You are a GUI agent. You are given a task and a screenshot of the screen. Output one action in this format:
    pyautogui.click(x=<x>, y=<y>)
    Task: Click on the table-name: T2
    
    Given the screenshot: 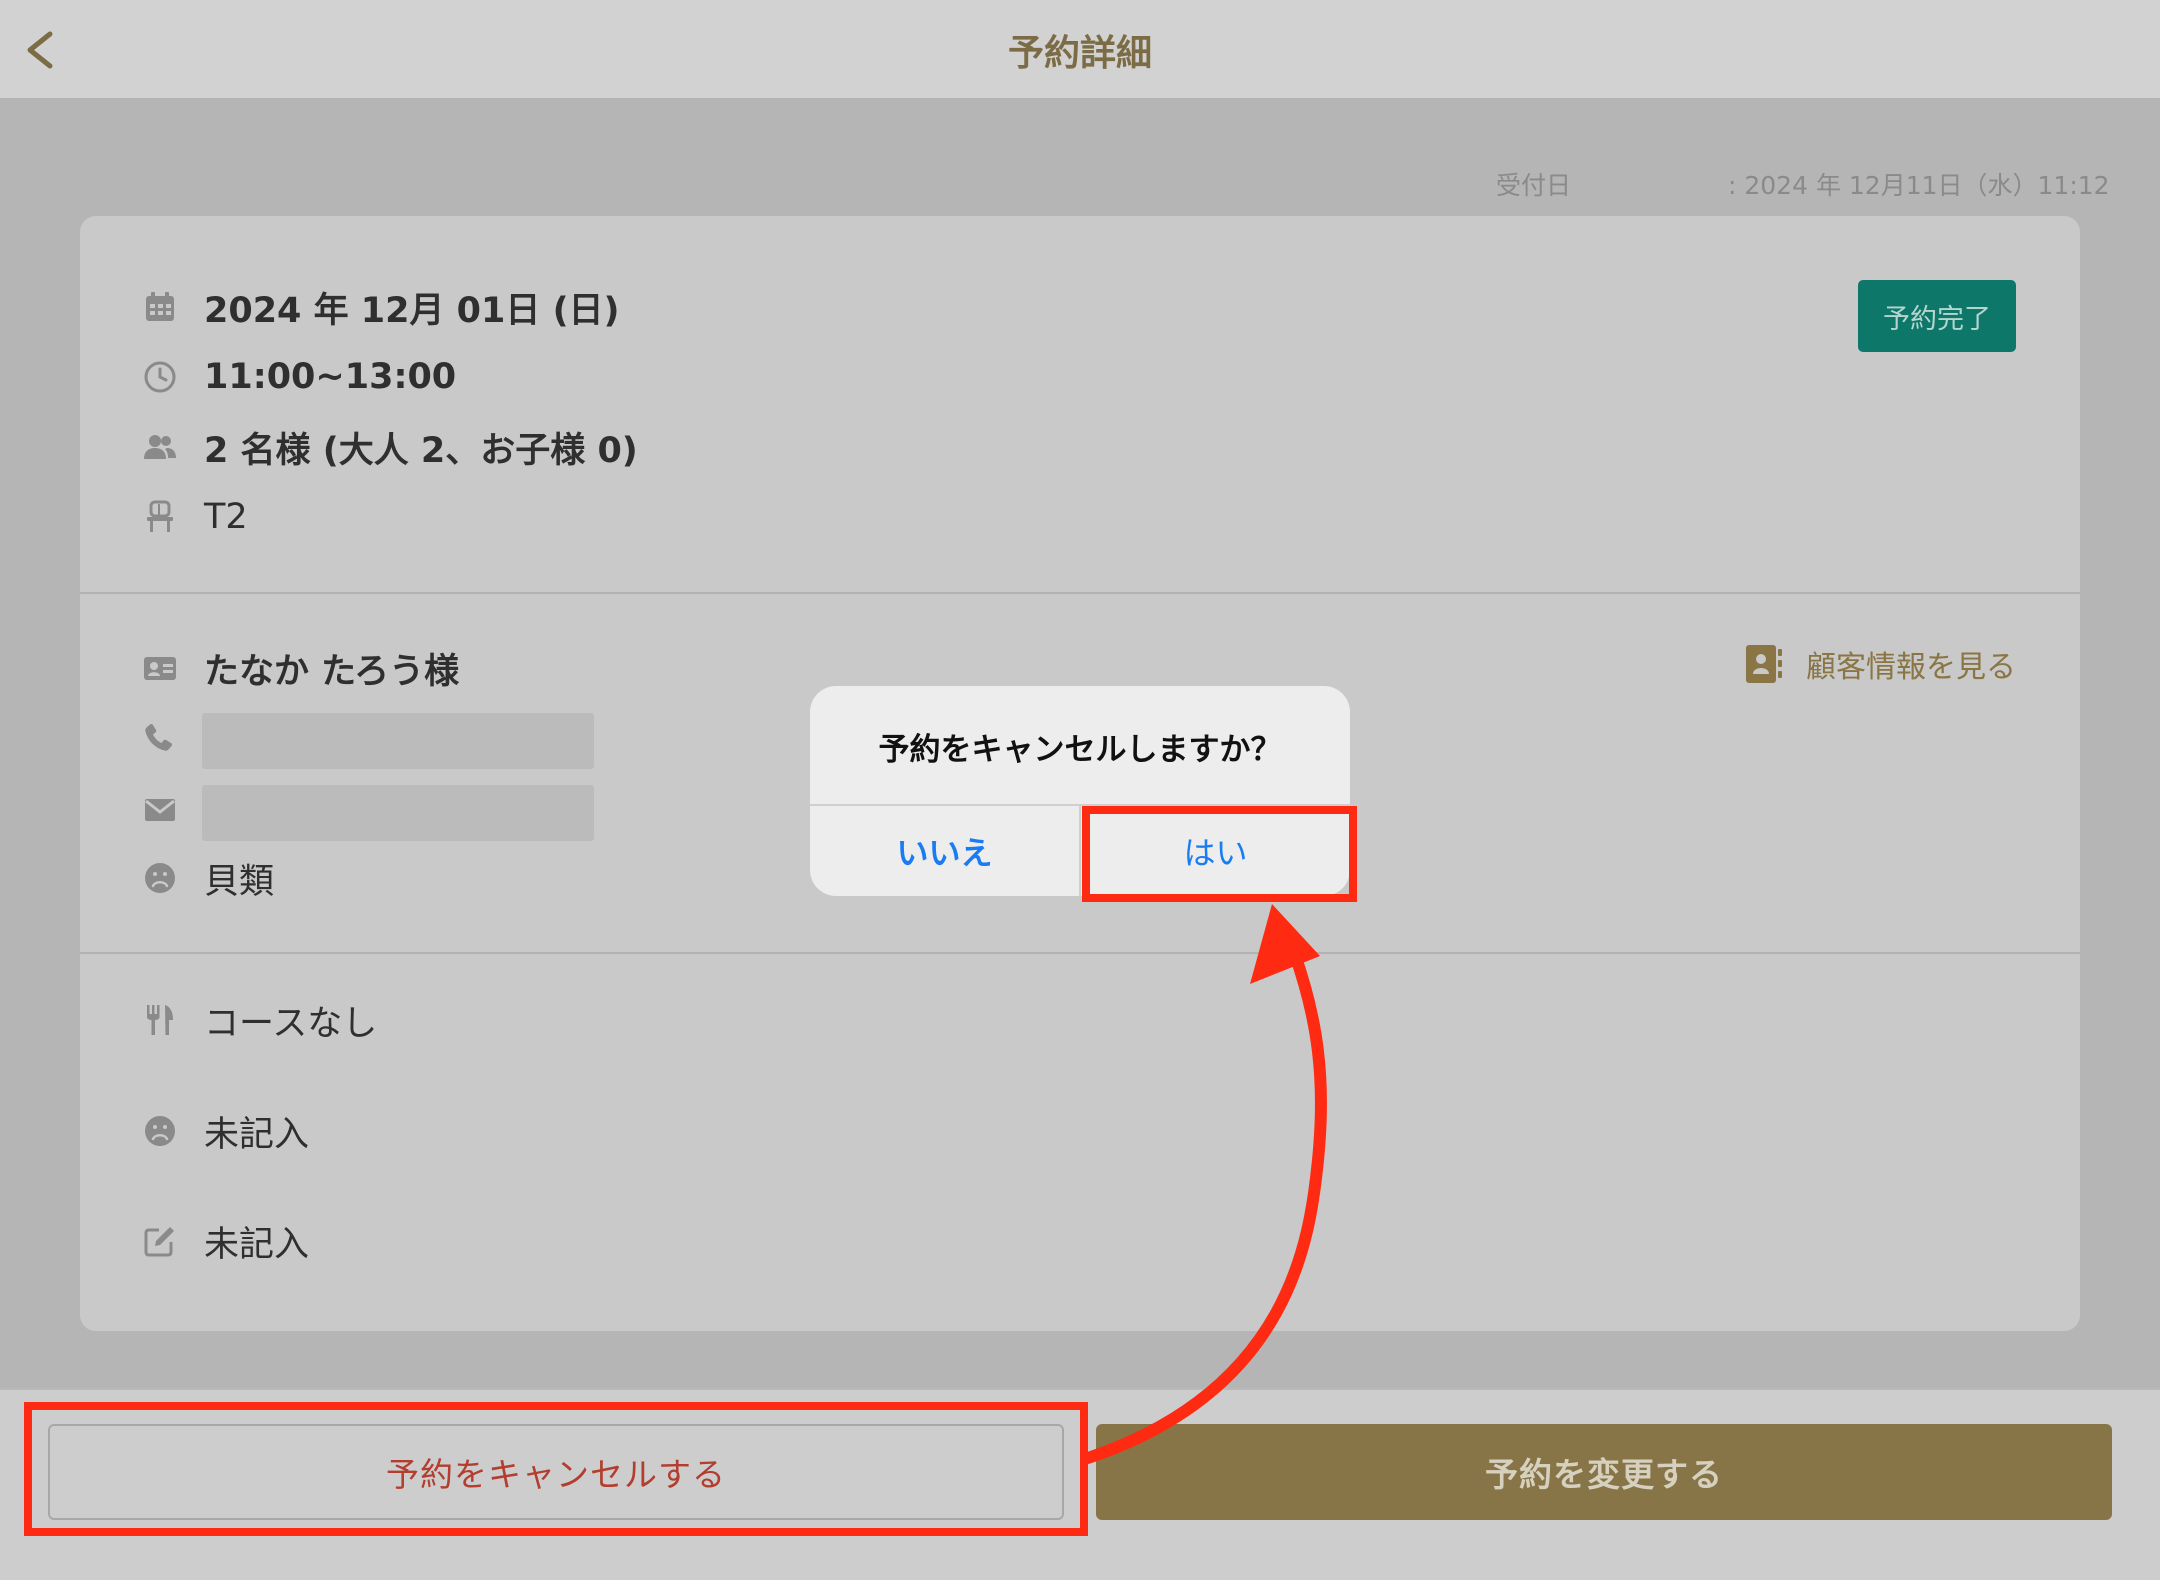 What is the action you would take?
    pyautogui.click(x=226, y=517)
    